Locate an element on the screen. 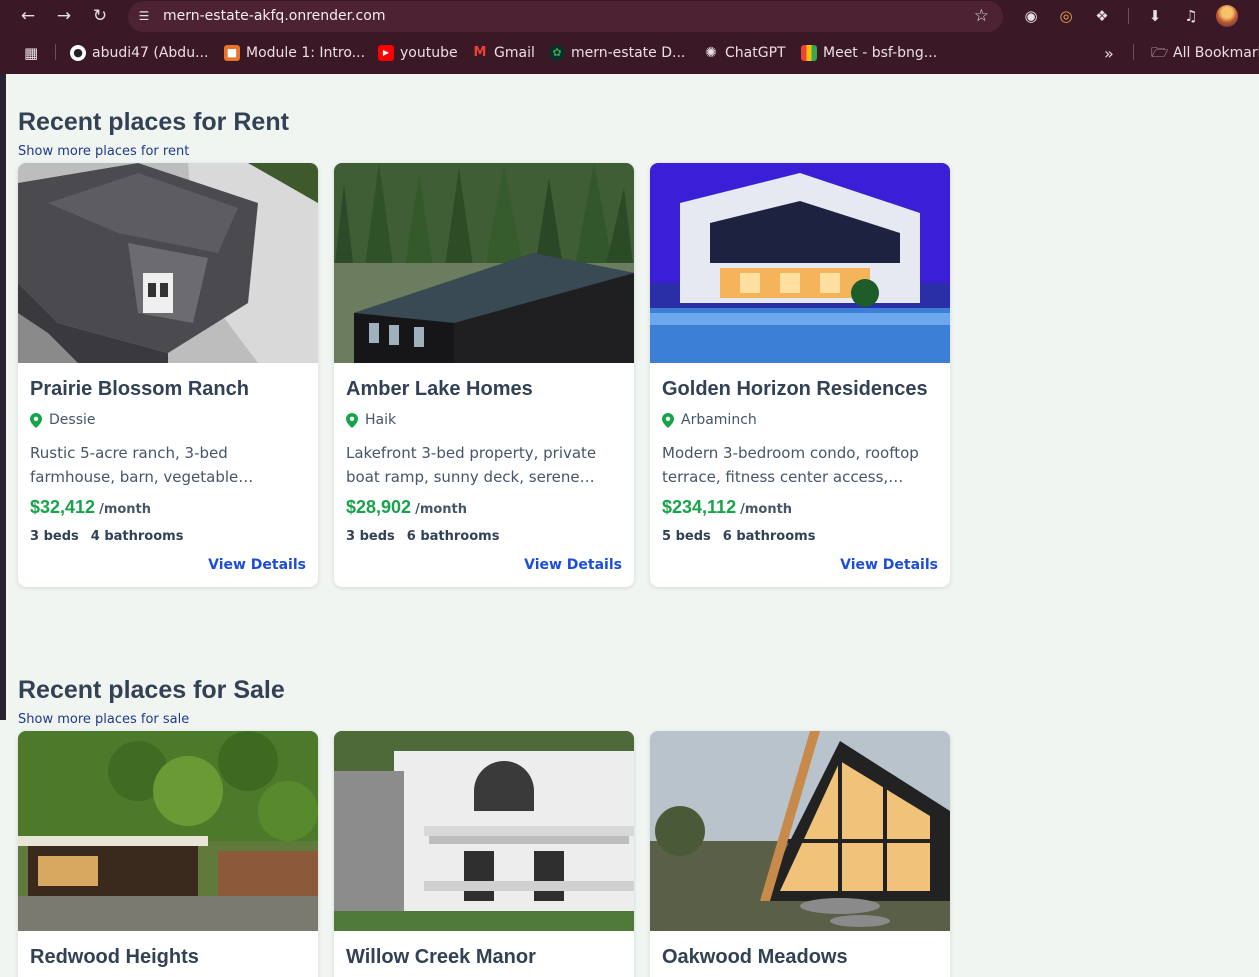 The width and height of the screenshot is (1259, 977). url-text: mern-estate-akfq.onrender.com is located at coordinates (274, 16).